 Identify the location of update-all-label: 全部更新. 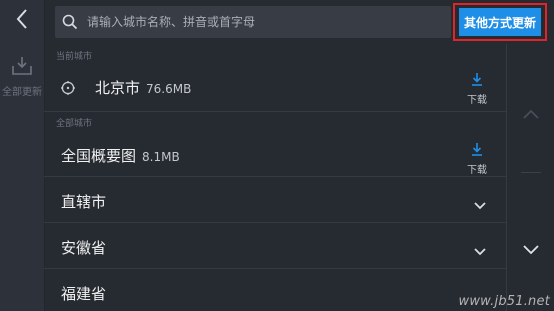
(22, 92).